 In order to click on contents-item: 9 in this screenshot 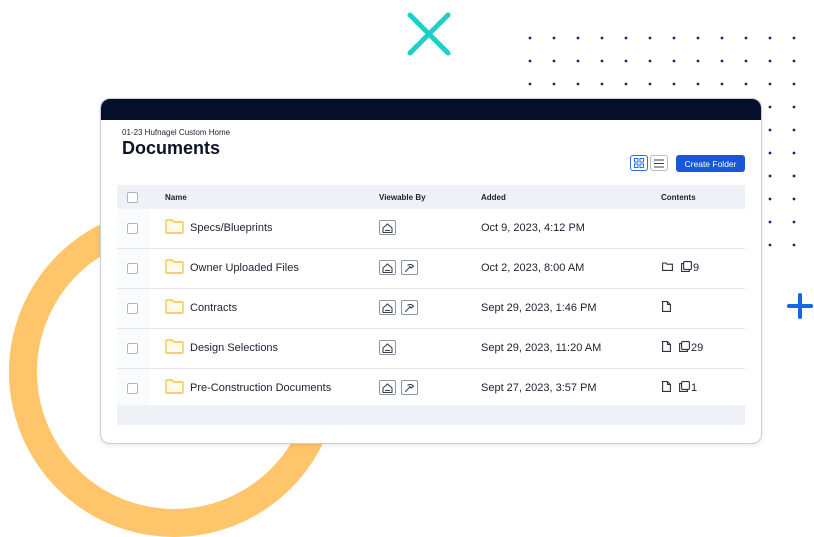, I will do `click(690, 268)`.